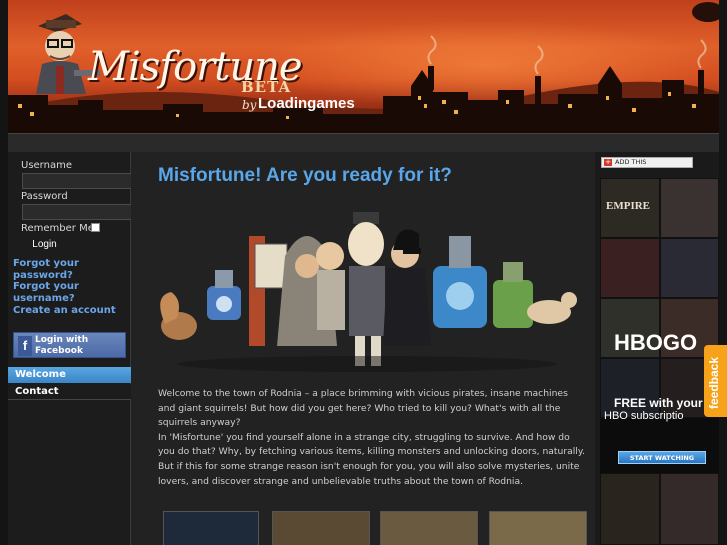  I want to click on logo-by-text: by, so click(249, 105).